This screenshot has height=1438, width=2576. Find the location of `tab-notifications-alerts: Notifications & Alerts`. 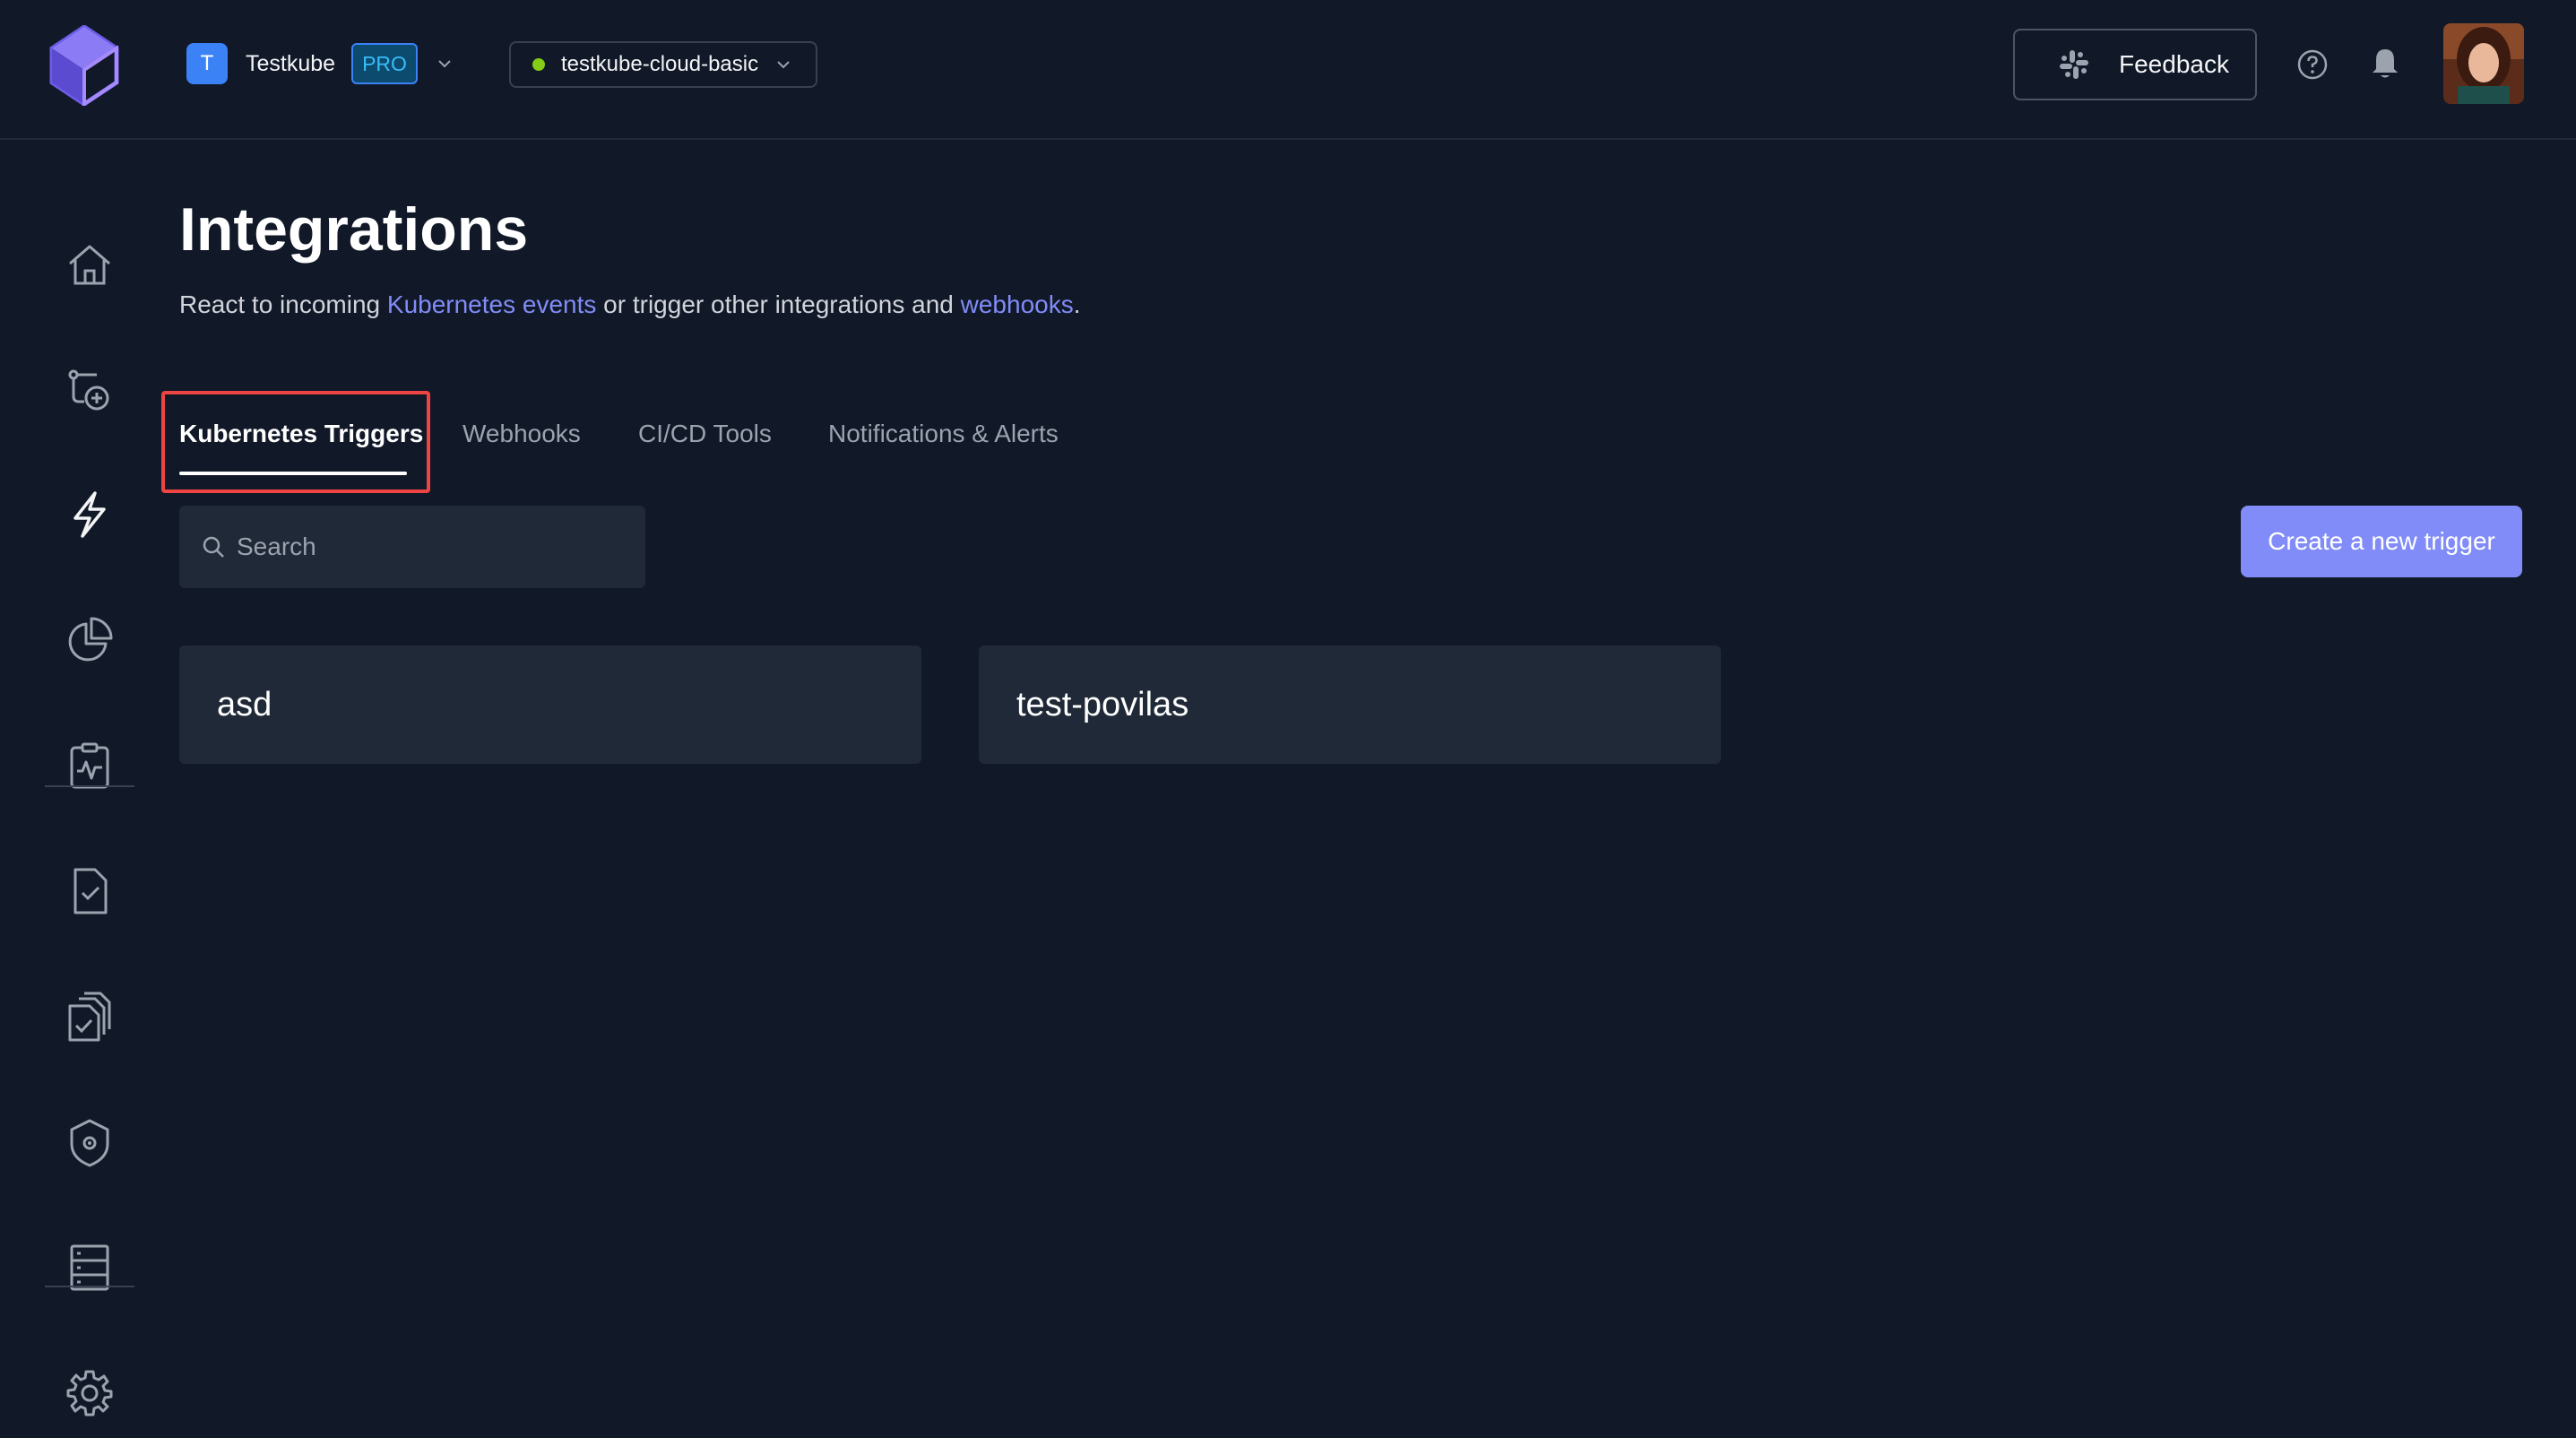

tab-notifications-alerts: Notifications & Alerts is located at coordinates (943, 434).